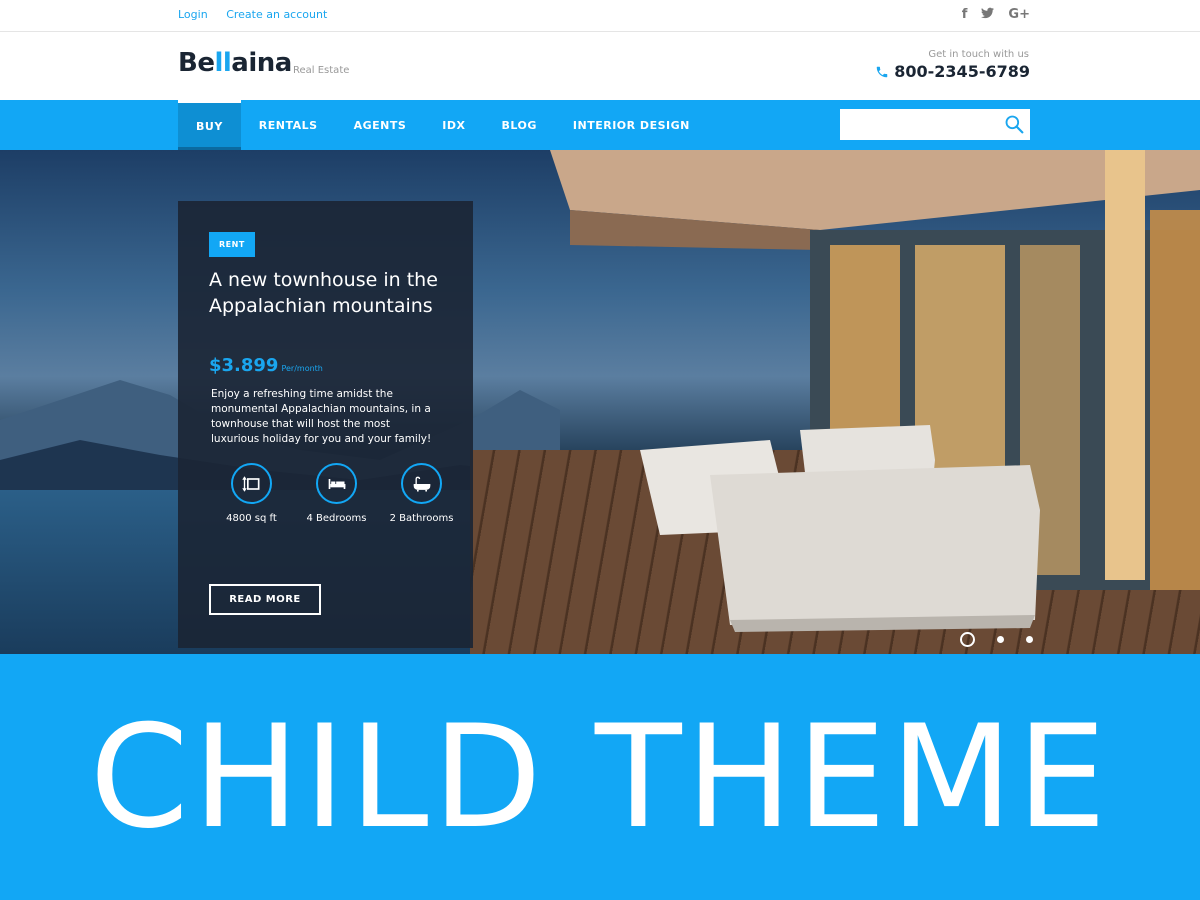 Image resolution: width=1200 pixels, height=900 pixels. I want to click on top-bar: Login Create an account f G+, so click(600, 16).